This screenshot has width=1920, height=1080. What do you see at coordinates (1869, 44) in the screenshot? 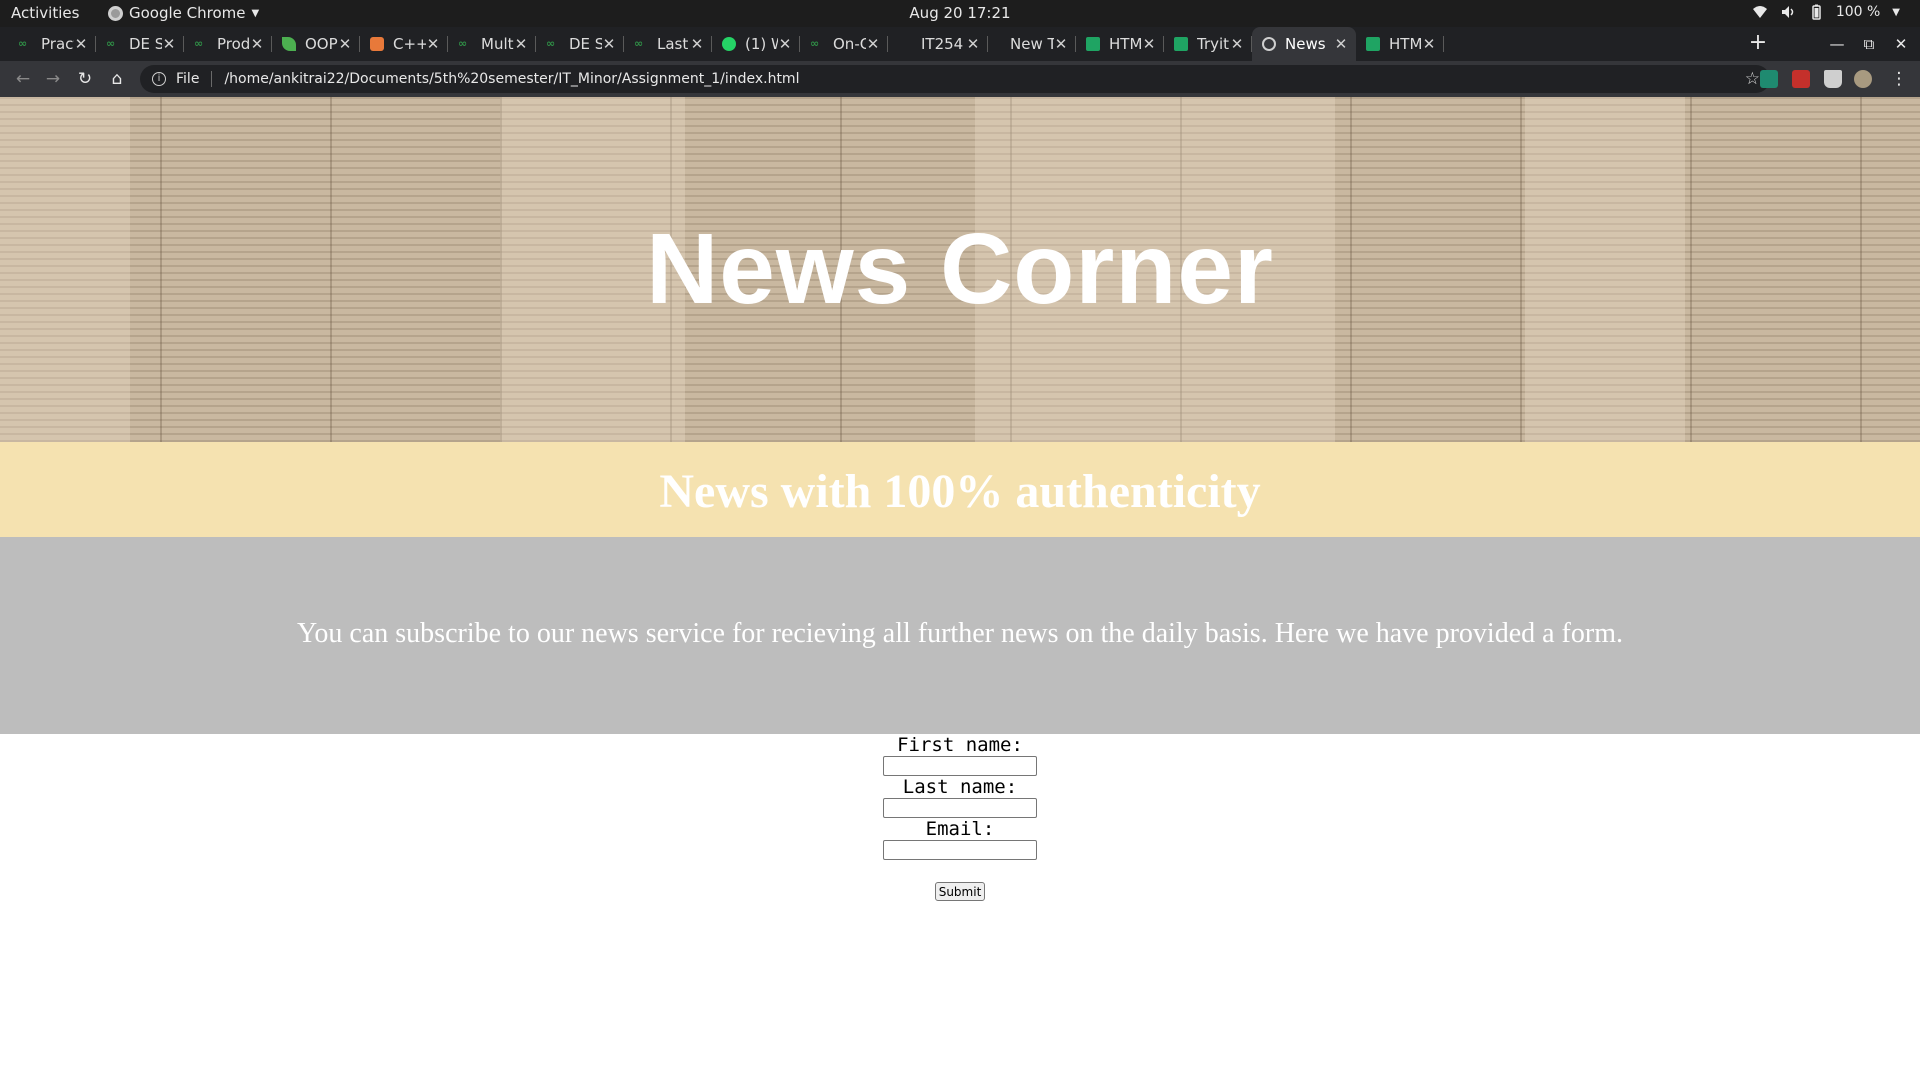
I see `restore-button: ⧉` at bounding box center [1869, 44].